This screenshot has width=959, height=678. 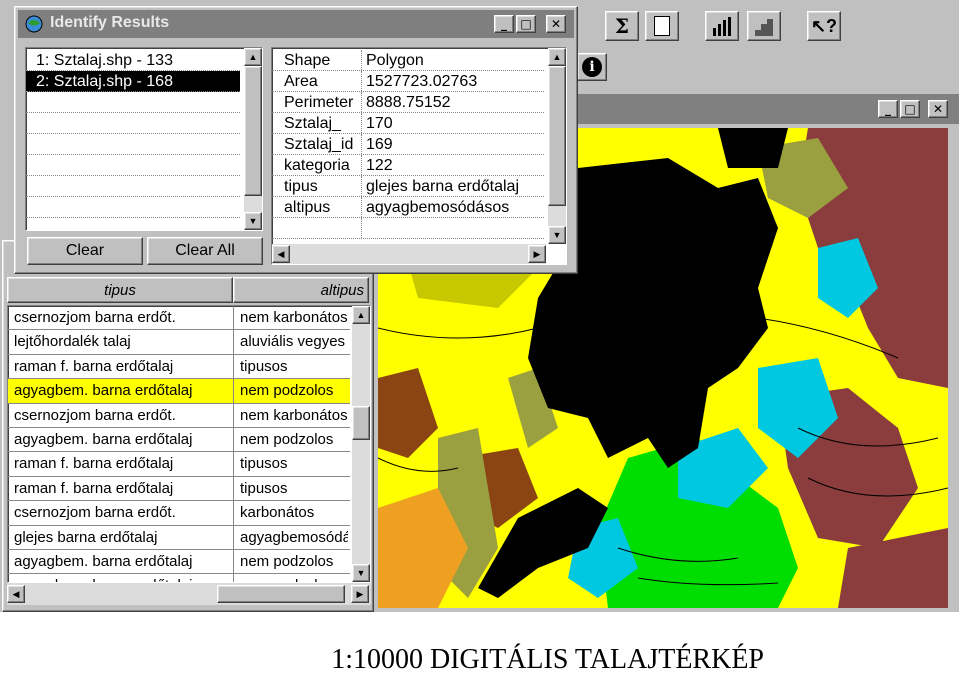 I want to click on cell-altipus: nem karbonátos, so click(x=294, y=415).